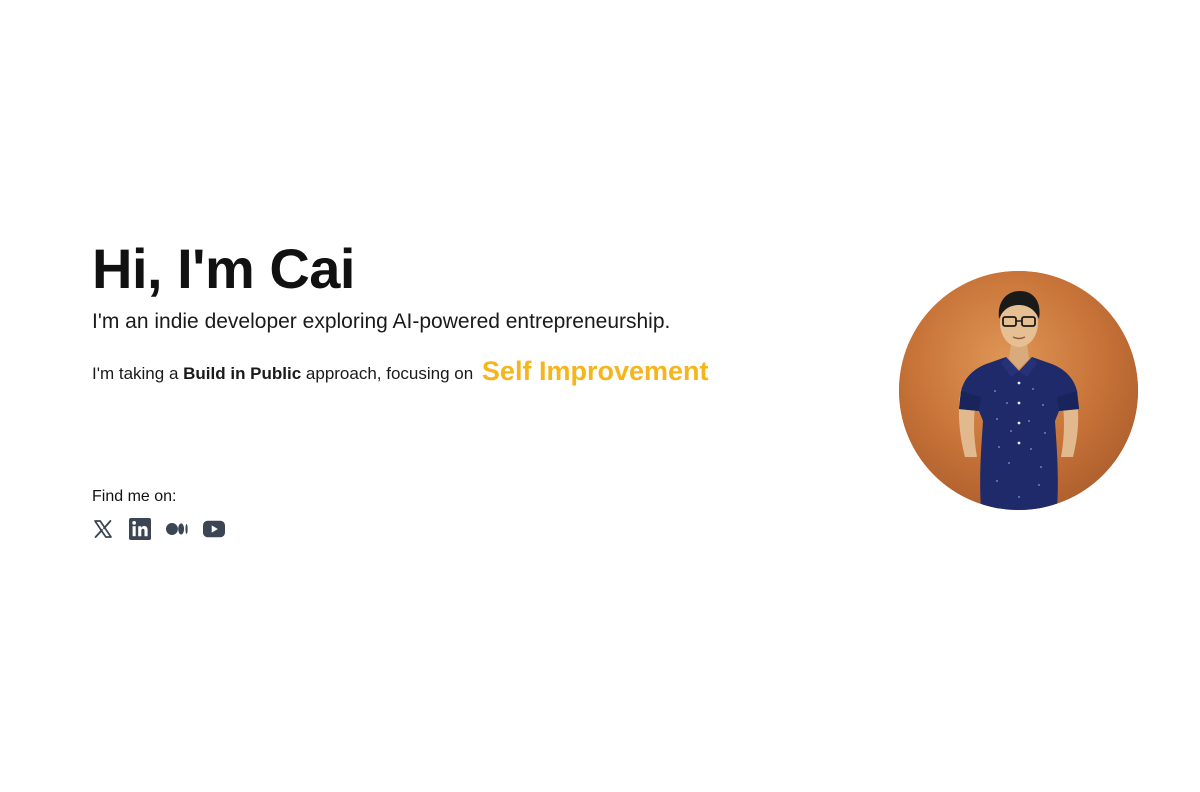 Image resolution: width=1200 pixels, height=792 pixels. What do you see at coordinates (158, 529) in the screenshot?
I see `social-icons` at bounding box center [158, 529].